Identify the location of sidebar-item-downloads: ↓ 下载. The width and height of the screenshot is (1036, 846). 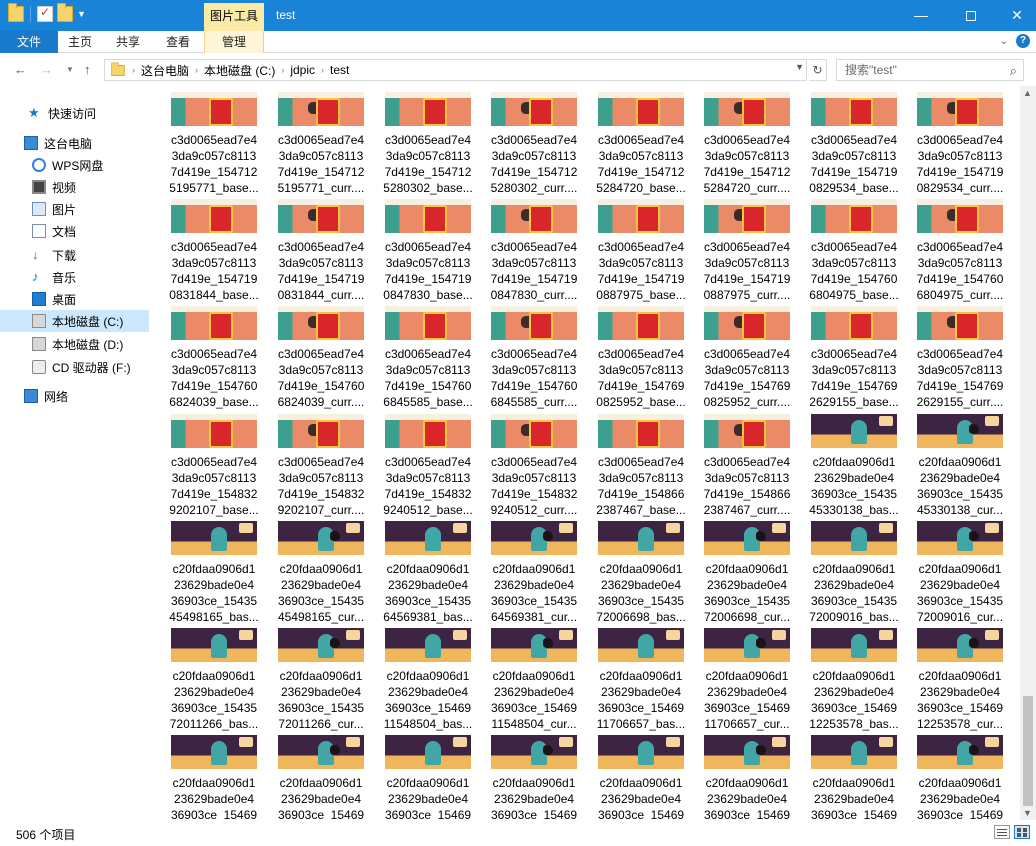
(74, 255).